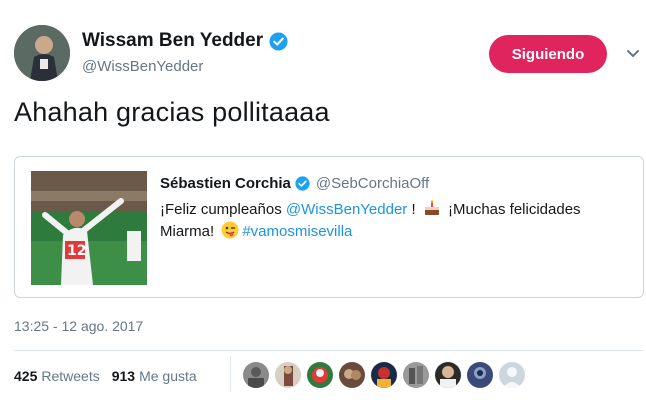 This screenshot has height=400, width=646. What do you see at coordinates (78, 326) in the screenshot?
I see `tweet-timestamp: 13:25 - 12 ago. 2017` at bounding box center [78, 326].